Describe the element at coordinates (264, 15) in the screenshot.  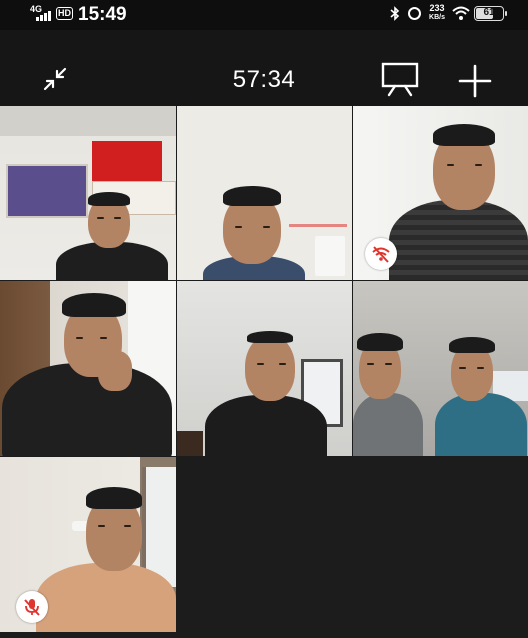
I see `status-bar: 4G HD 15:49 233 KB/s 61` at that location.